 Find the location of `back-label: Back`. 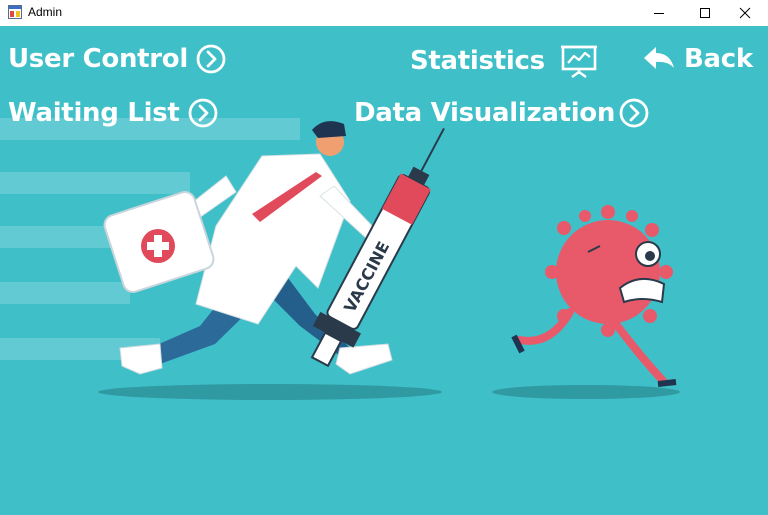

back-label: Back is located at coordinates (718, 59).